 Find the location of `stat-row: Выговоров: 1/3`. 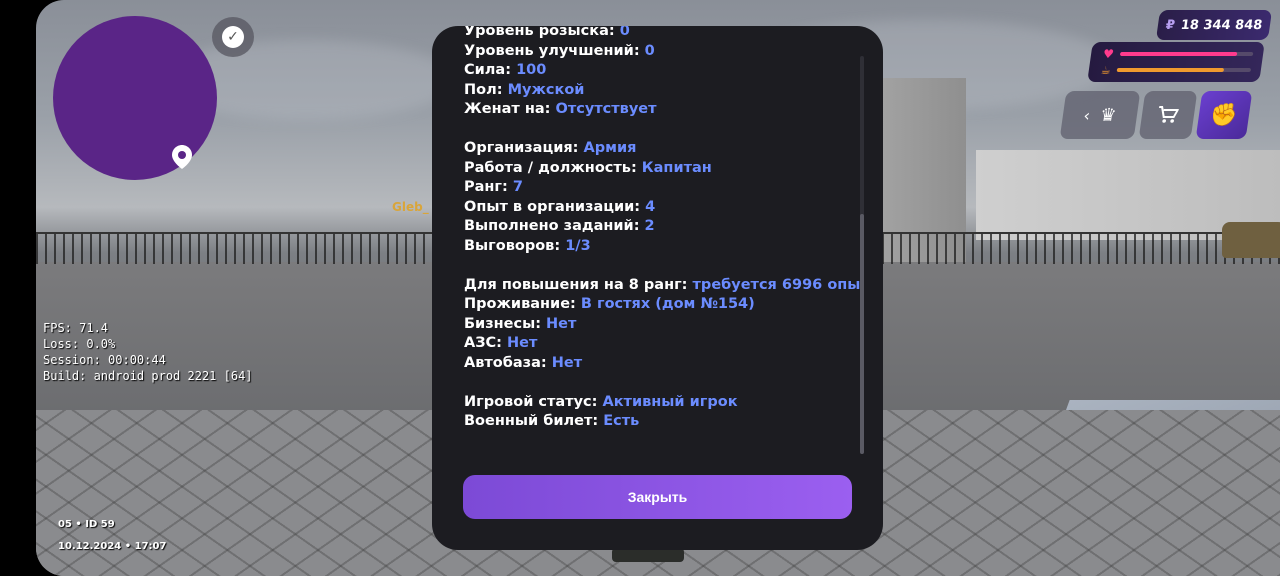

stat-row: Выговоров: 1/3 is located at coordinates (664, 247).